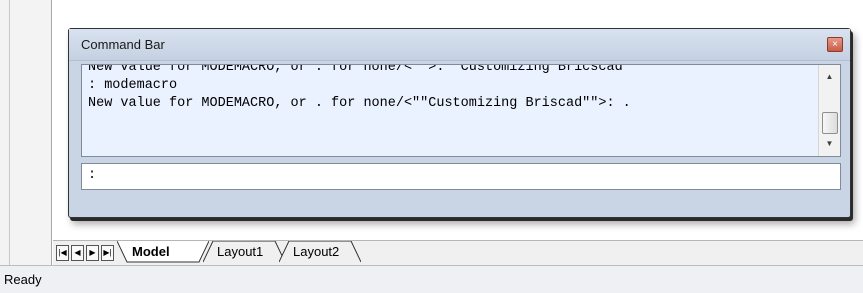 This screenshot has width=863, height=293. I want to click on prev-tab-icon: ◀, so click(77, 253).